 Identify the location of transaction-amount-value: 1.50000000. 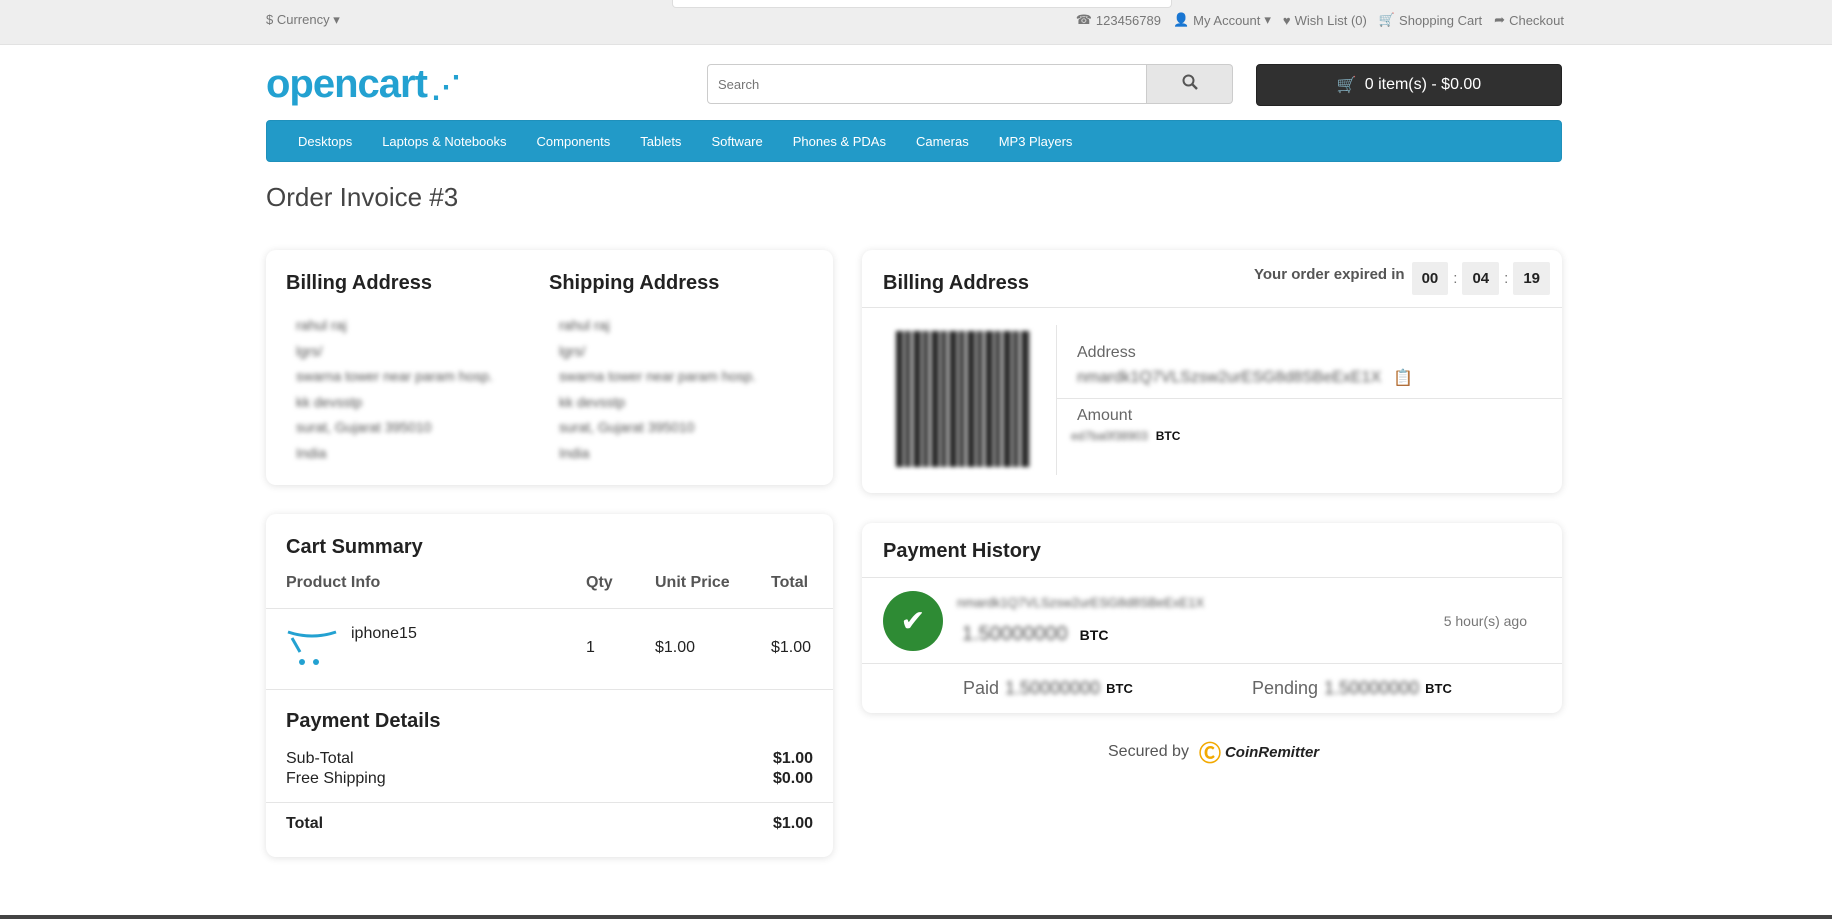
(1015, 634).